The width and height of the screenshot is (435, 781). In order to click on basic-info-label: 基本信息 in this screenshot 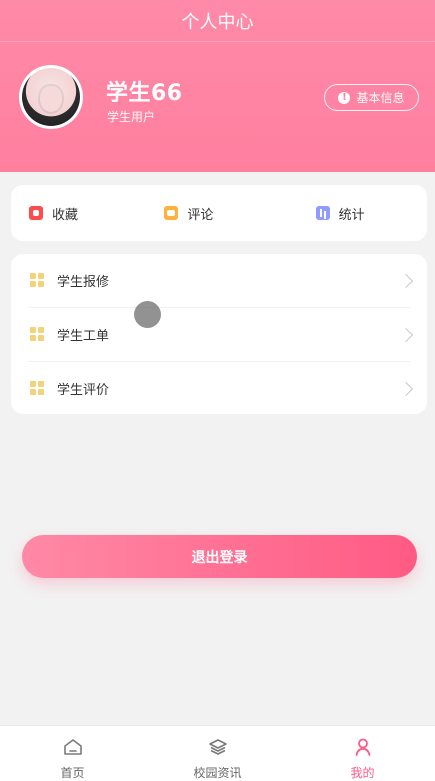, I will do `click(380, 98)`.